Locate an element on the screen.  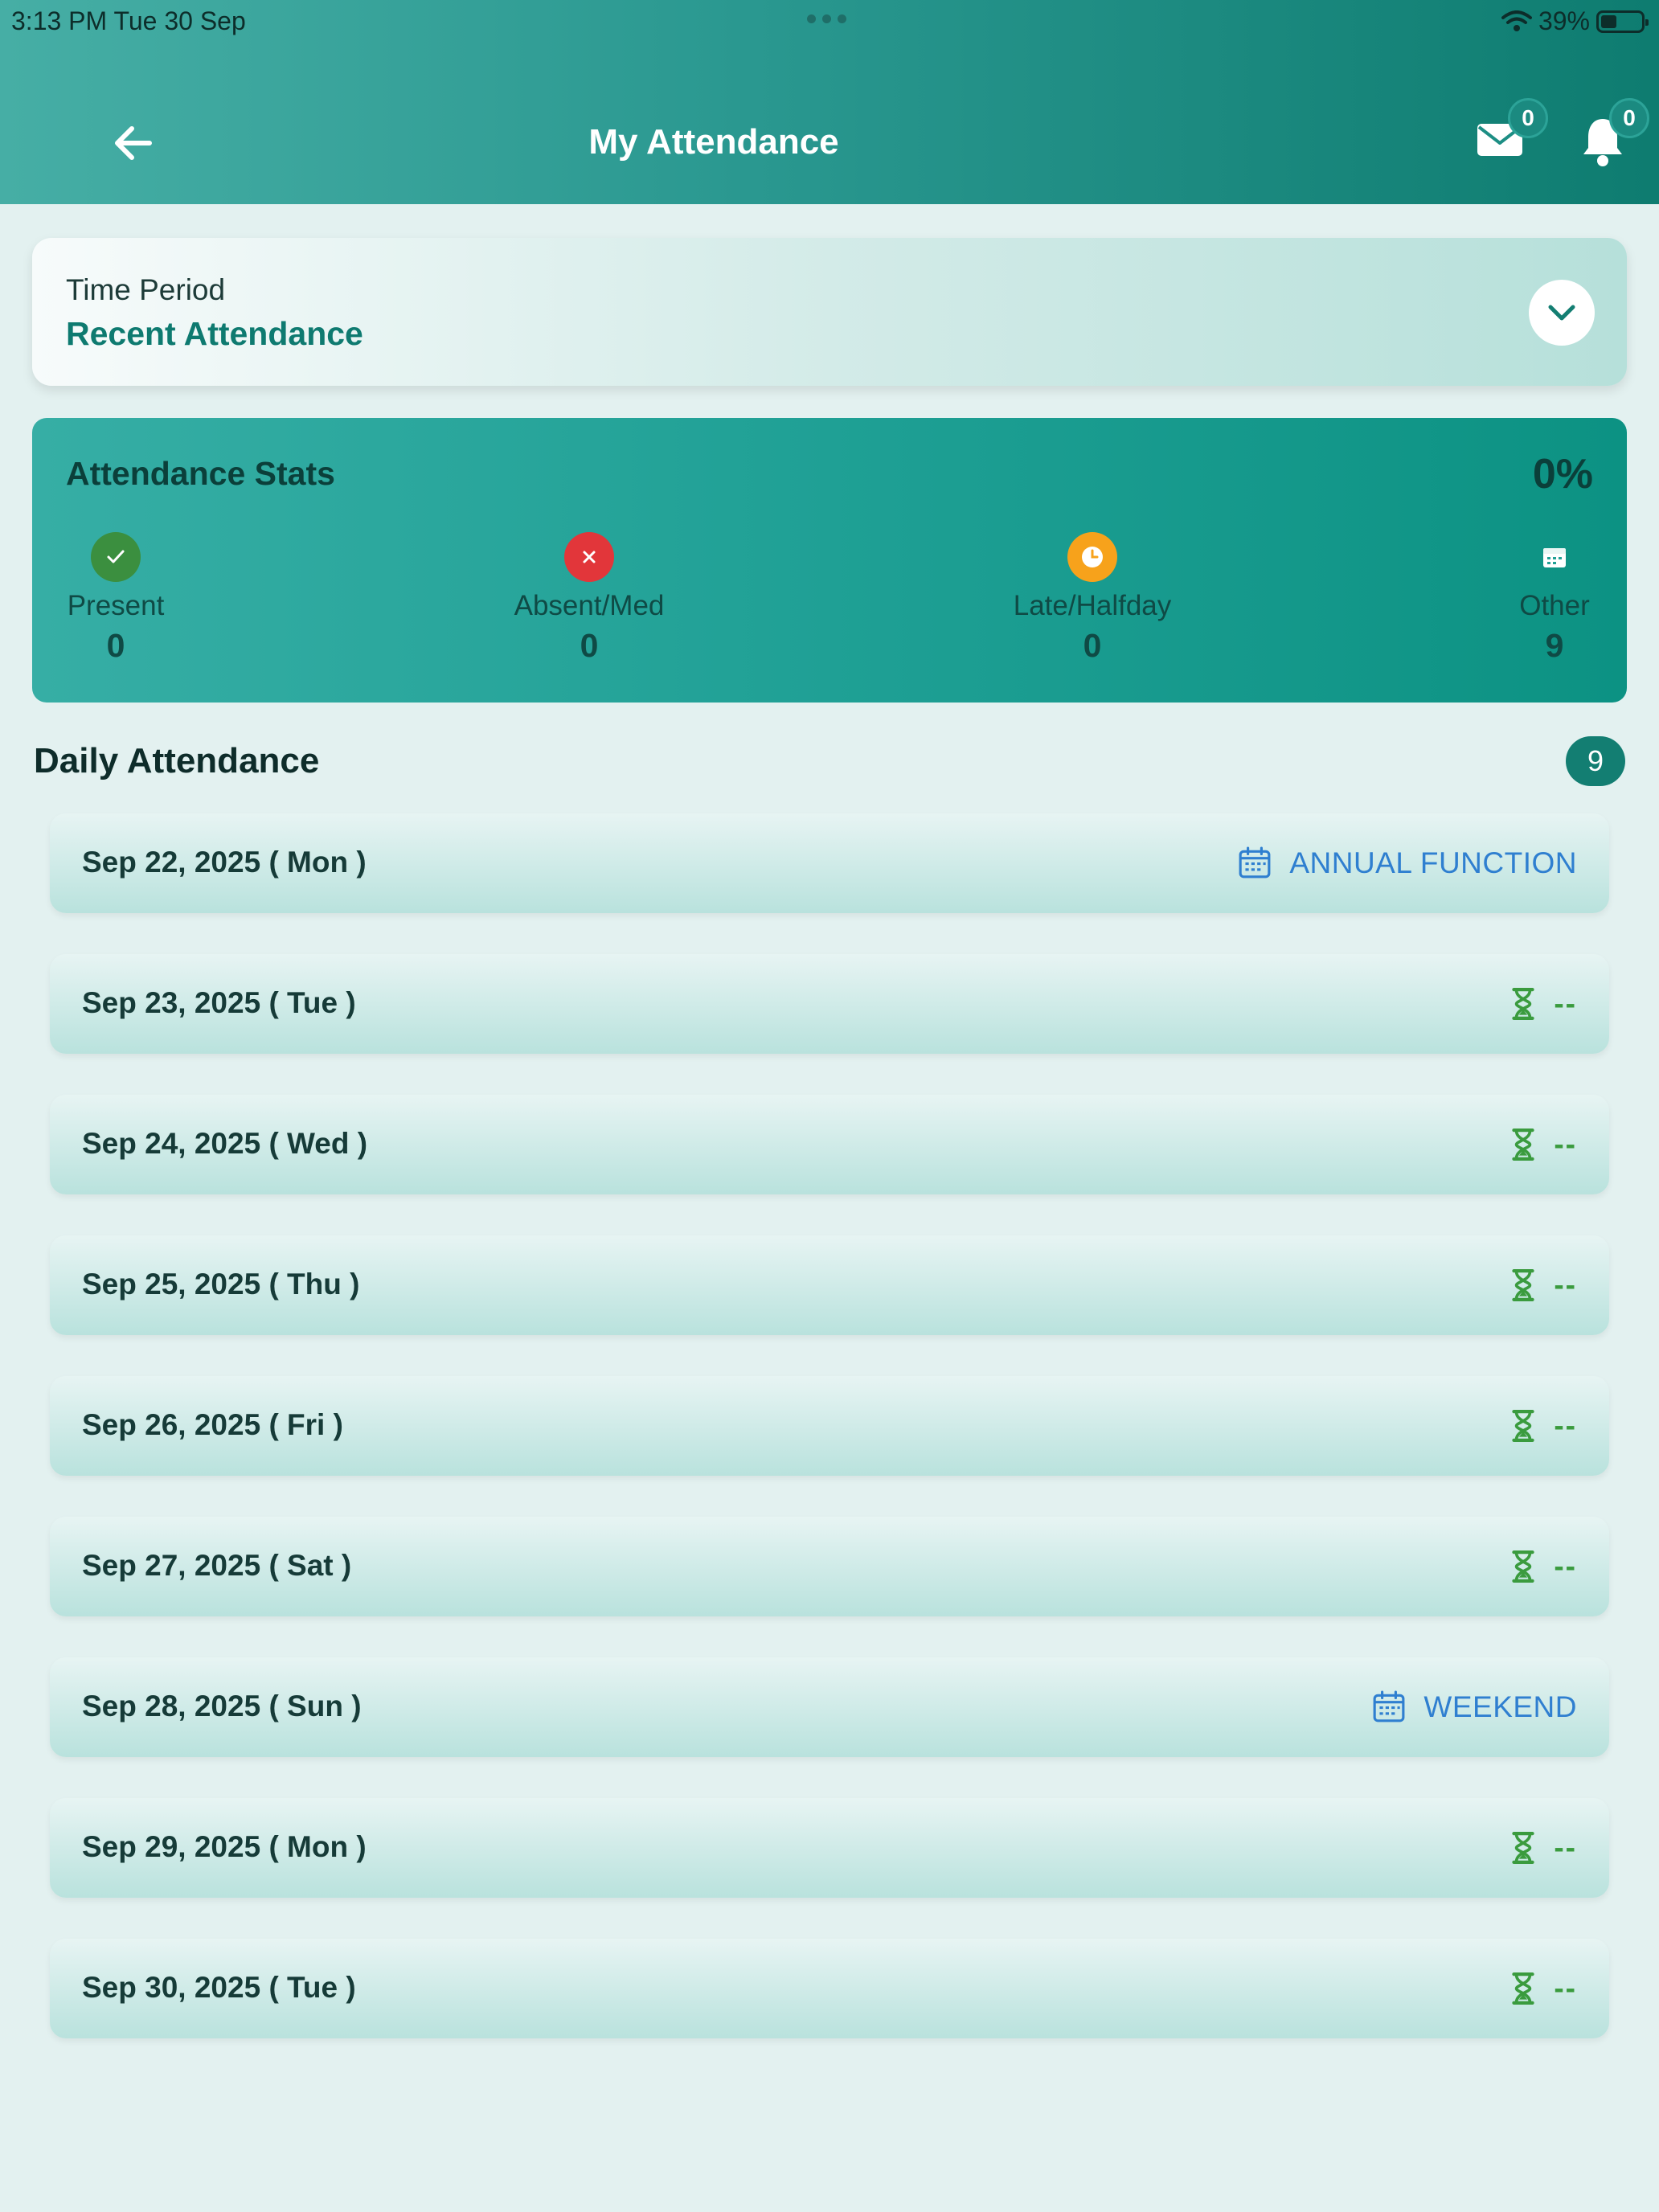
time-period-label: Time Period is located at coordinates (146, 289).